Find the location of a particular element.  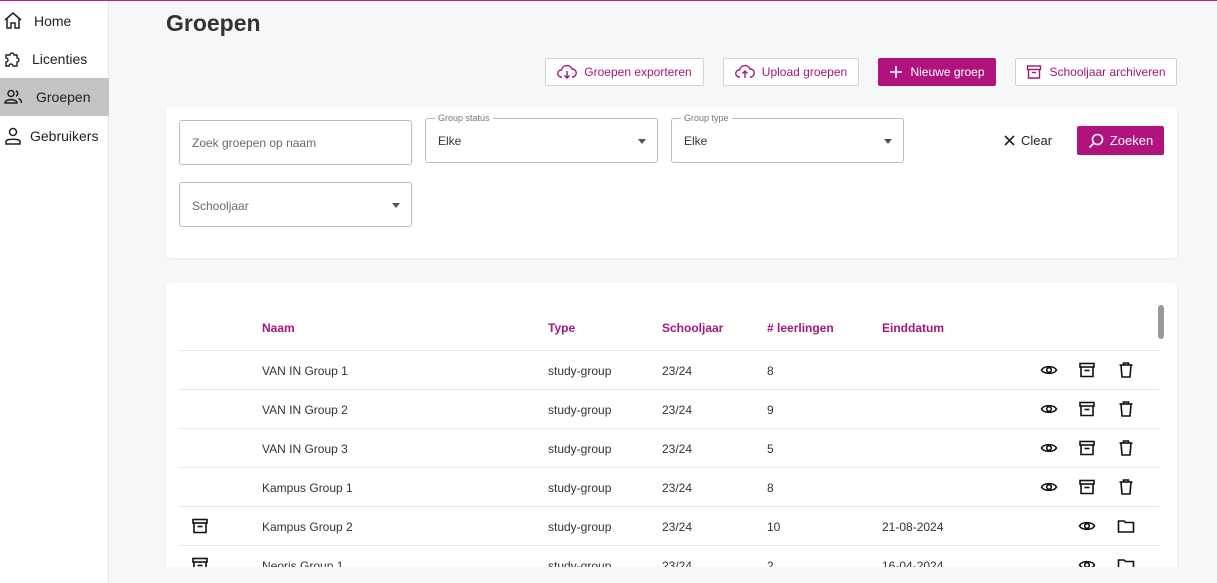

column-header-name: Naam is located at coordinates (278, 328).